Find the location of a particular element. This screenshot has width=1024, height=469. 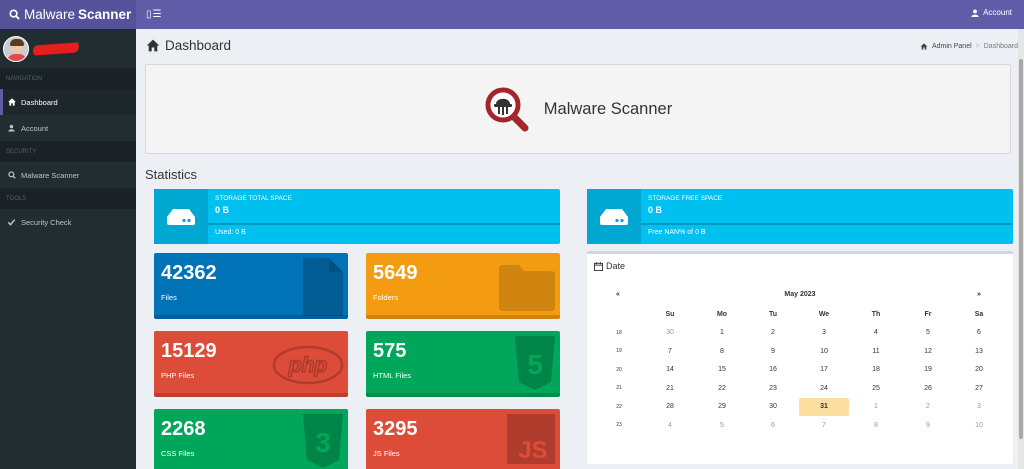

calendar-week-row: 18 30 1 2 3 4 5 6 is located at coordinates (800, 333).